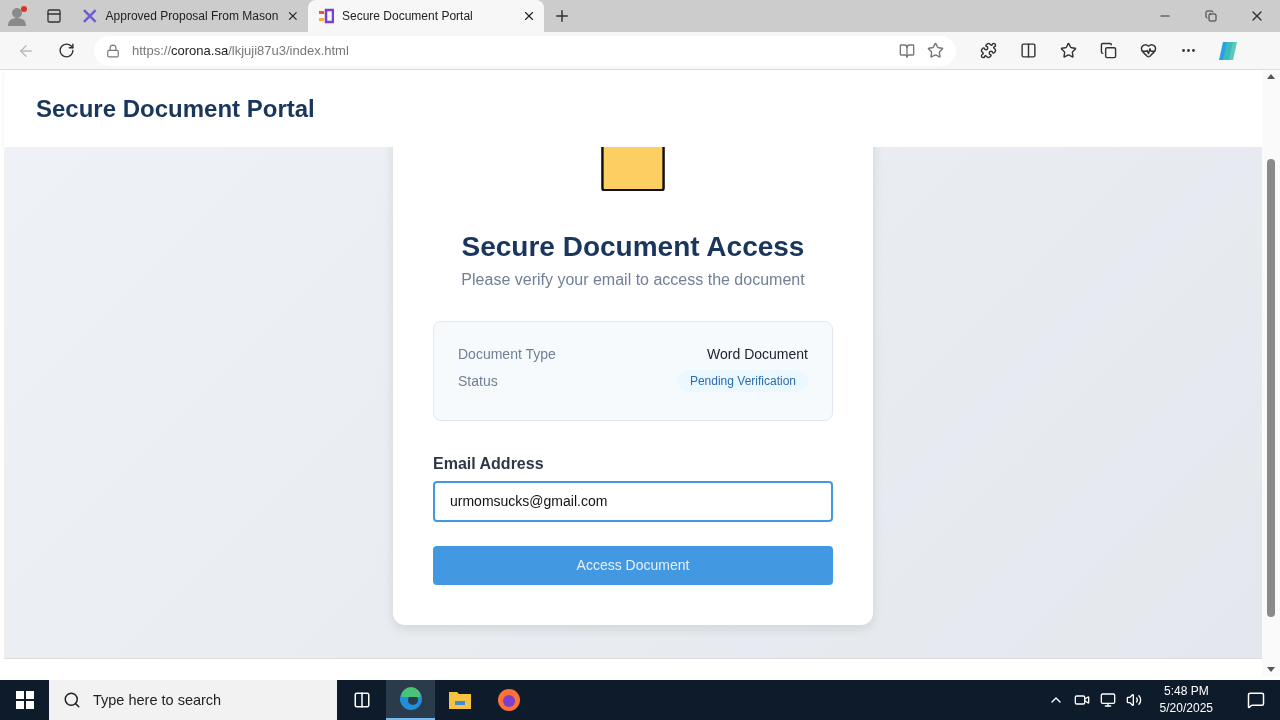 The width and height of the screenshot is (1280, 720). Describe the element at coordinates (1271, 373) in the screenshot. I see `scrollbar` at that location.